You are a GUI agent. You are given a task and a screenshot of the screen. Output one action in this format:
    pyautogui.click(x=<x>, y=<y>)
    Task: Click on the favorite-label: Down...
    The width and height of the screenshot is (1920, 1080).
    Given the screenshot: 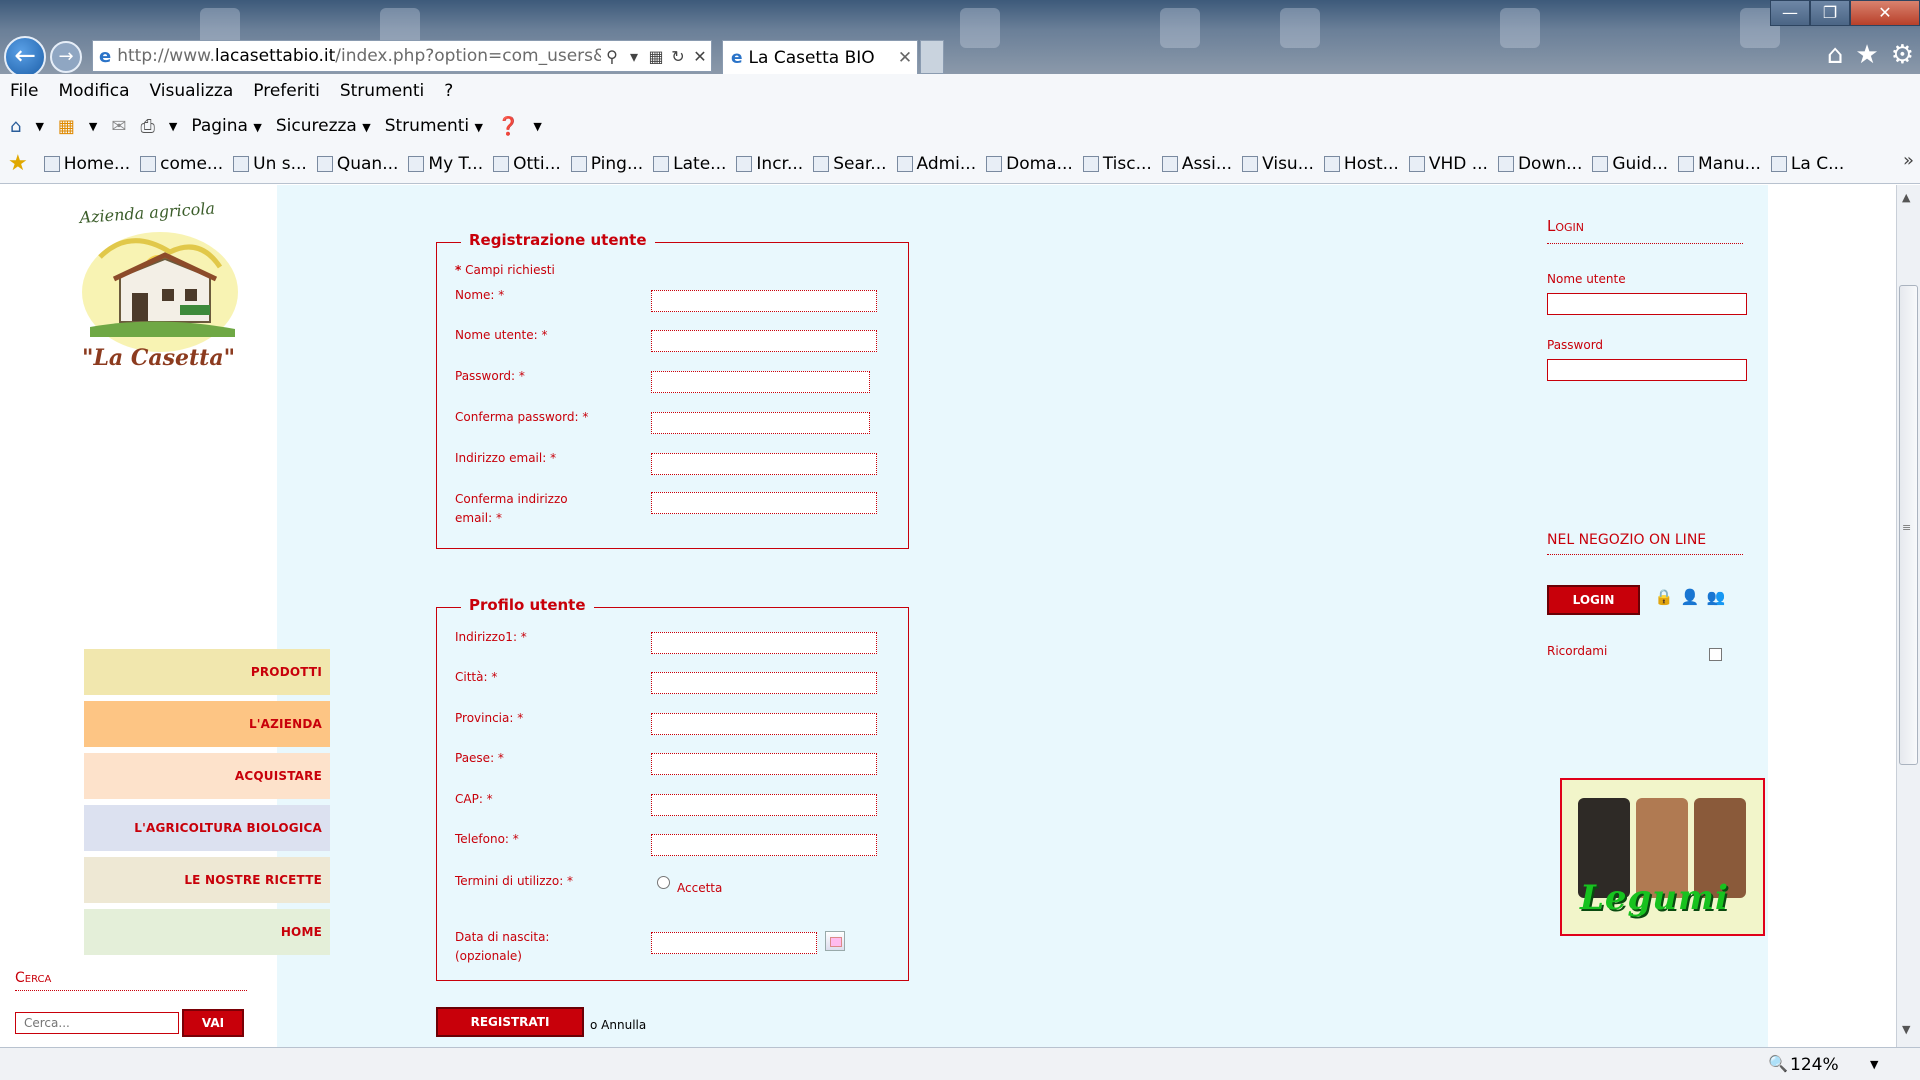 What is the action you would take?
    pyautogui.click(x=1550, y=163)
    